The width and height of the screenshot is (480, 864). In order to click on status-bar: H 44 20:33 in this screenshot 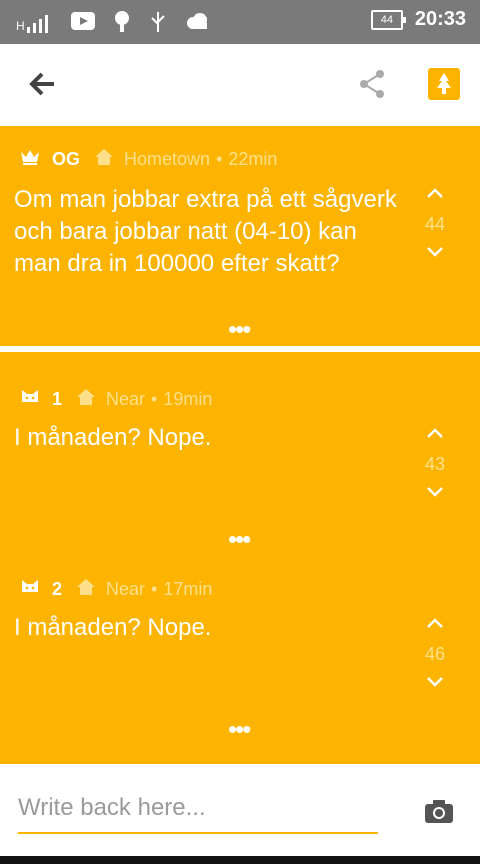, I will do `click(240, 22)`.